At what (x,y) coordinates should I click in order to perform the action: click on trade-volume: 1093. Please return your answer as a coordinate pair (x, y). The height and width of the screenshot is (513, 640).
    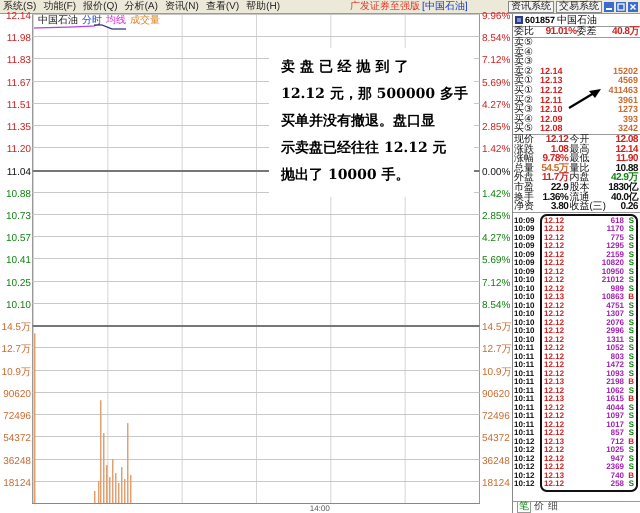
    Looking at the image, I should click on (614, 374).